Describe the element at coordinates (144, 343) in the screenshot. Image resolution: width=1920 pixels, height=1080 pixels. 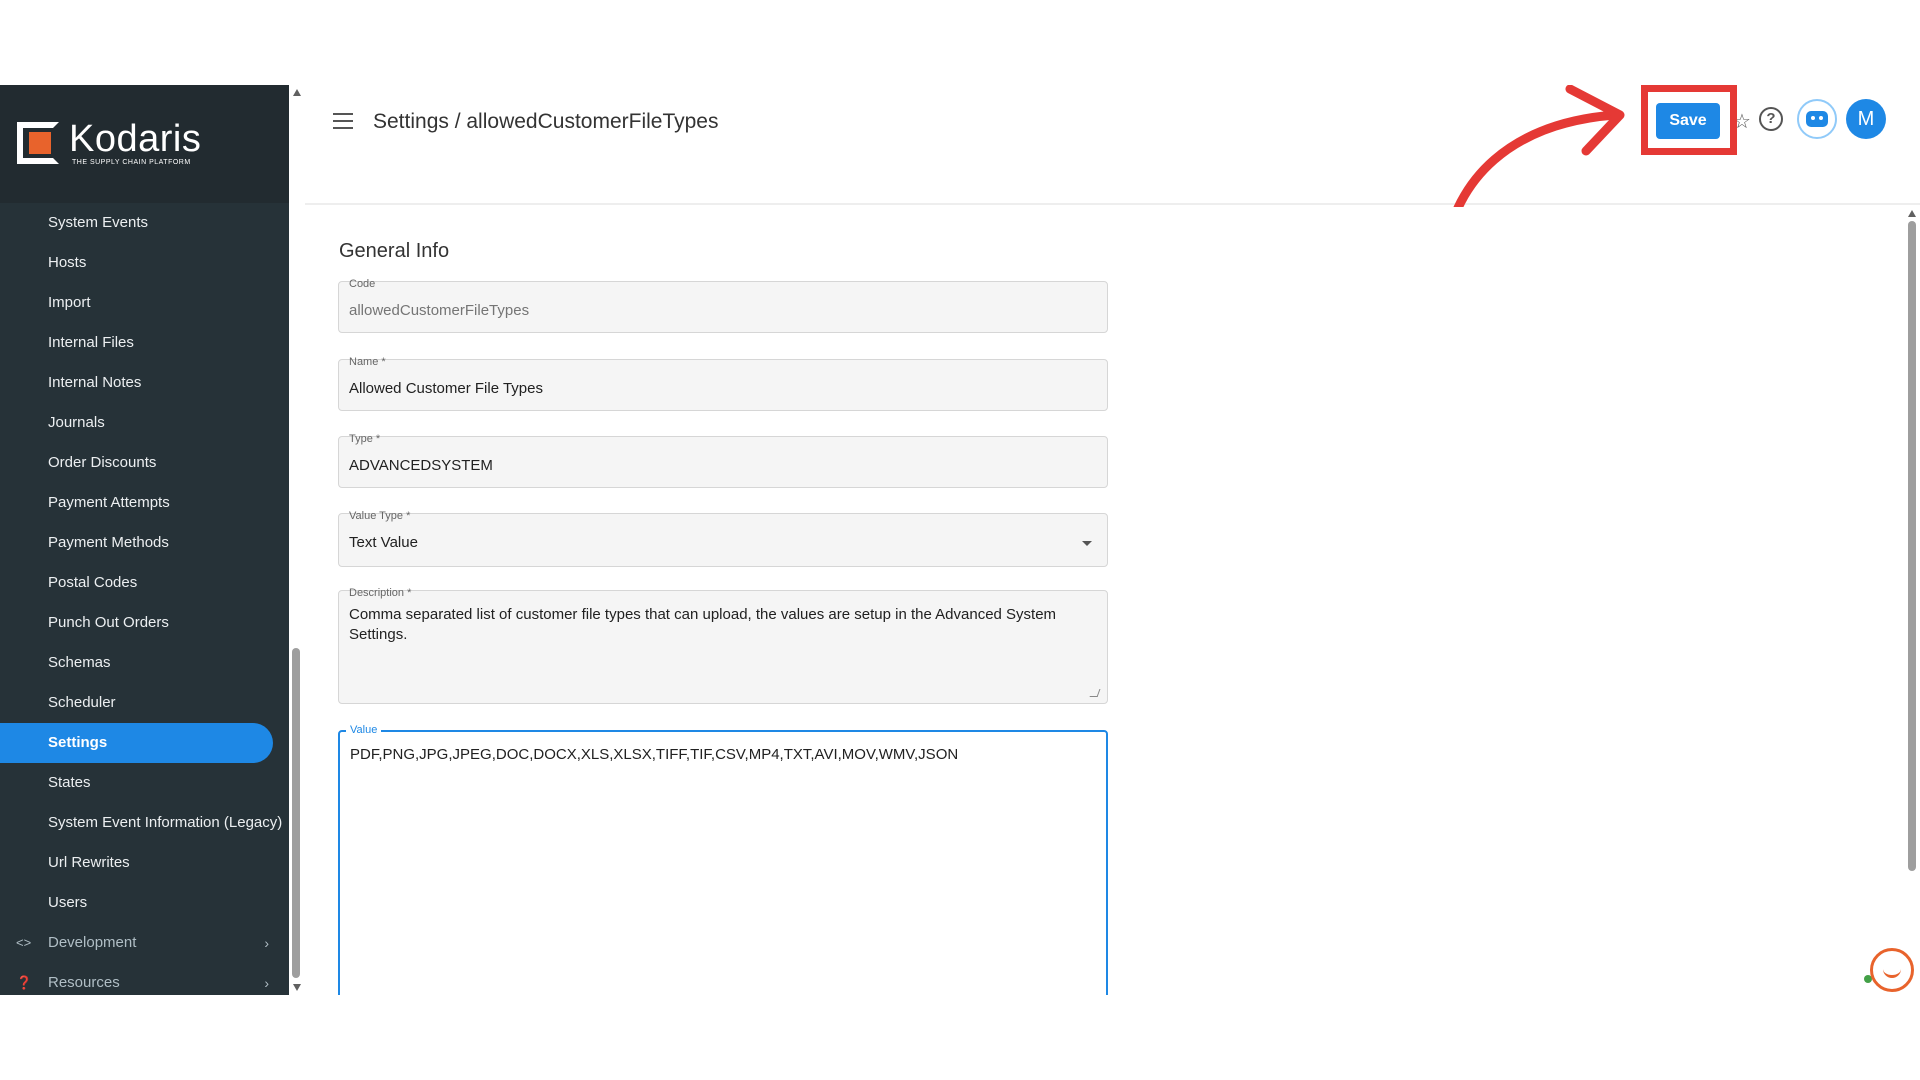
I see `sidebar-item-internal-files: Internal Files` at that location.